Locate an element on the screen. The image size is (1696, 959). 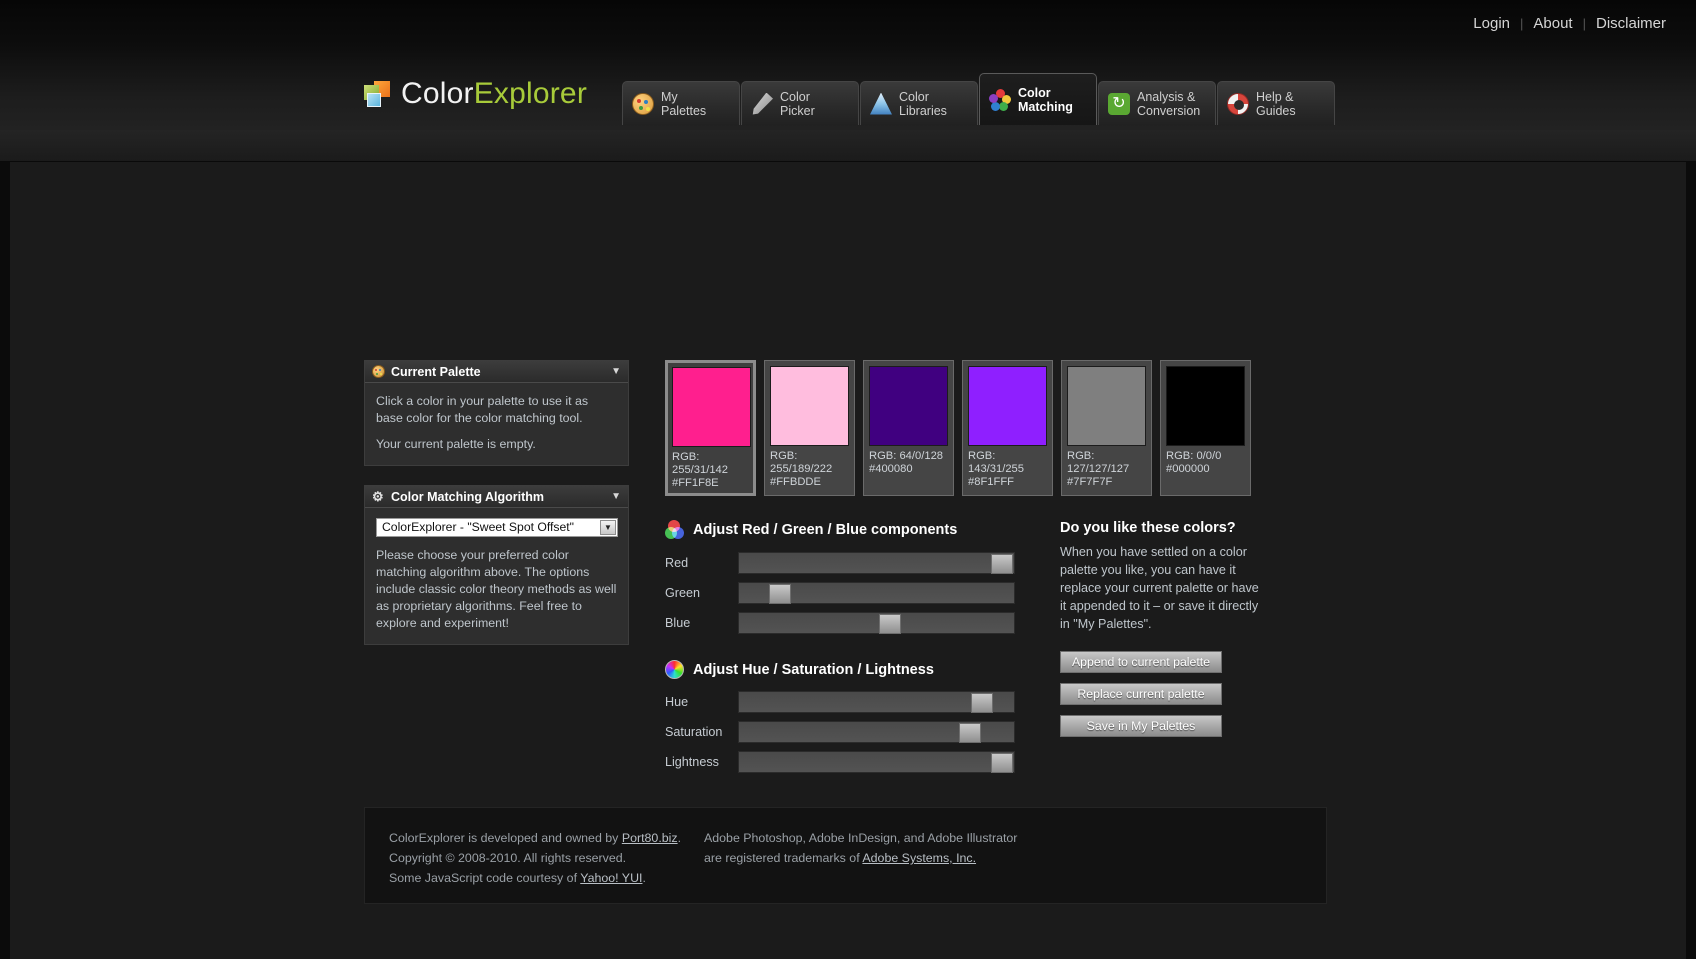
footer-owner-text: ColorExplorer is developed and owned by is located at coordinates (505, 838).